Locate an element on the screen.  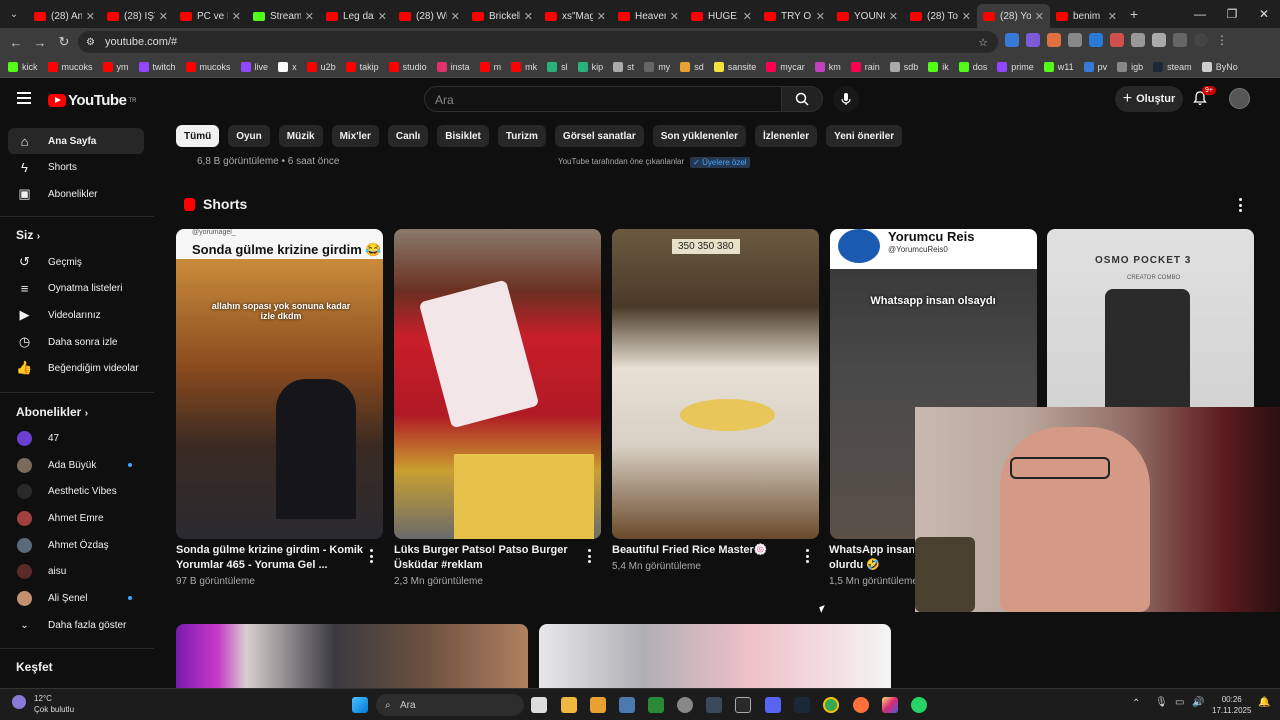
filter-chip: İzlenenler is located at coordinates (786, 136).